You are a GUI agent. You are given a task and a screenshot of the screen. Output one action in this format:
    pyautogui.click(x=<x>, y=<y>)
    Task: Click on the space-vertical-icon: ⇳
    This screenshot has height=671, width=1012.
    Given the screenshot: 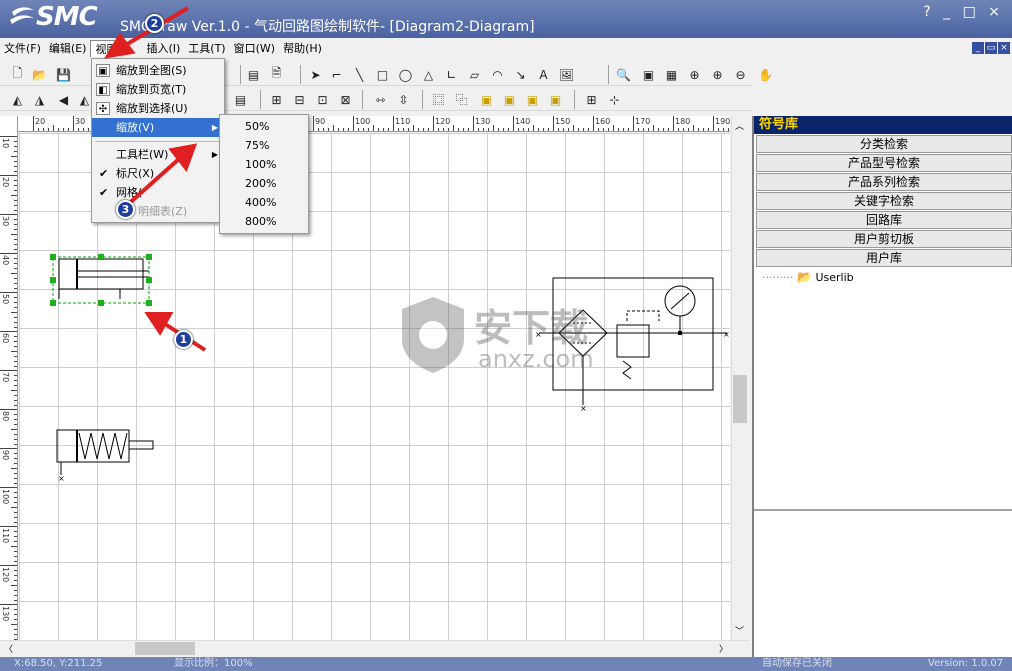 What is the action you would take?
    pyautogui.click(x=403, y=99)
    